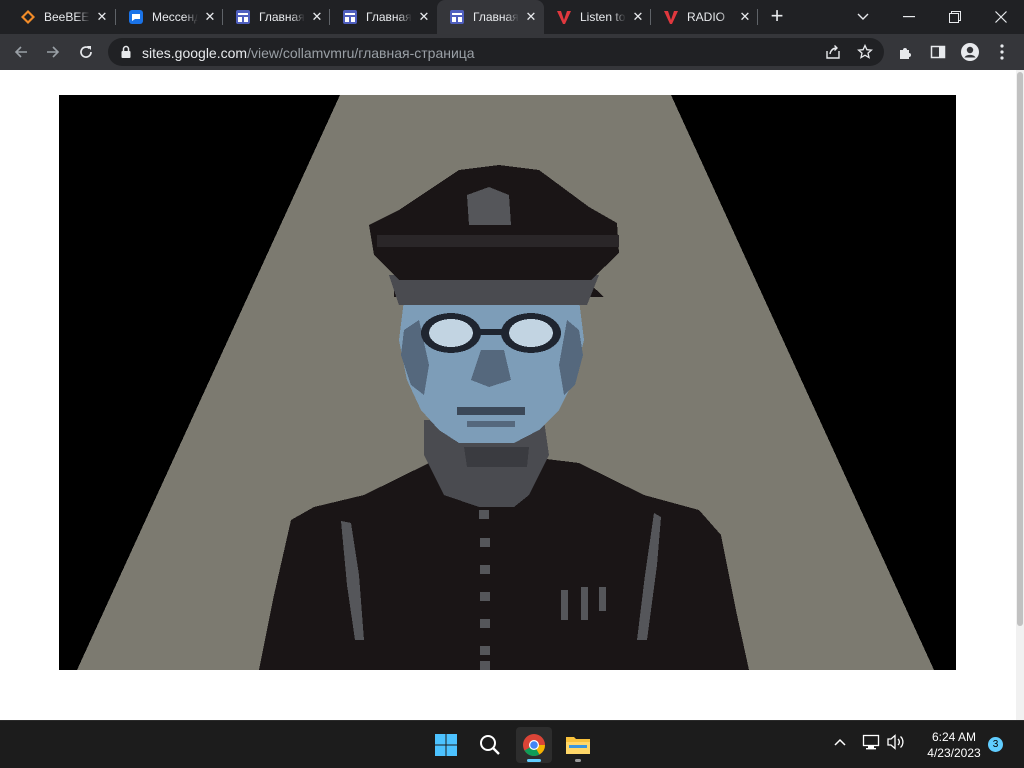  Describe the element at coordinates (126, 54) in the screenshot. I see `lock-icon` at that location.